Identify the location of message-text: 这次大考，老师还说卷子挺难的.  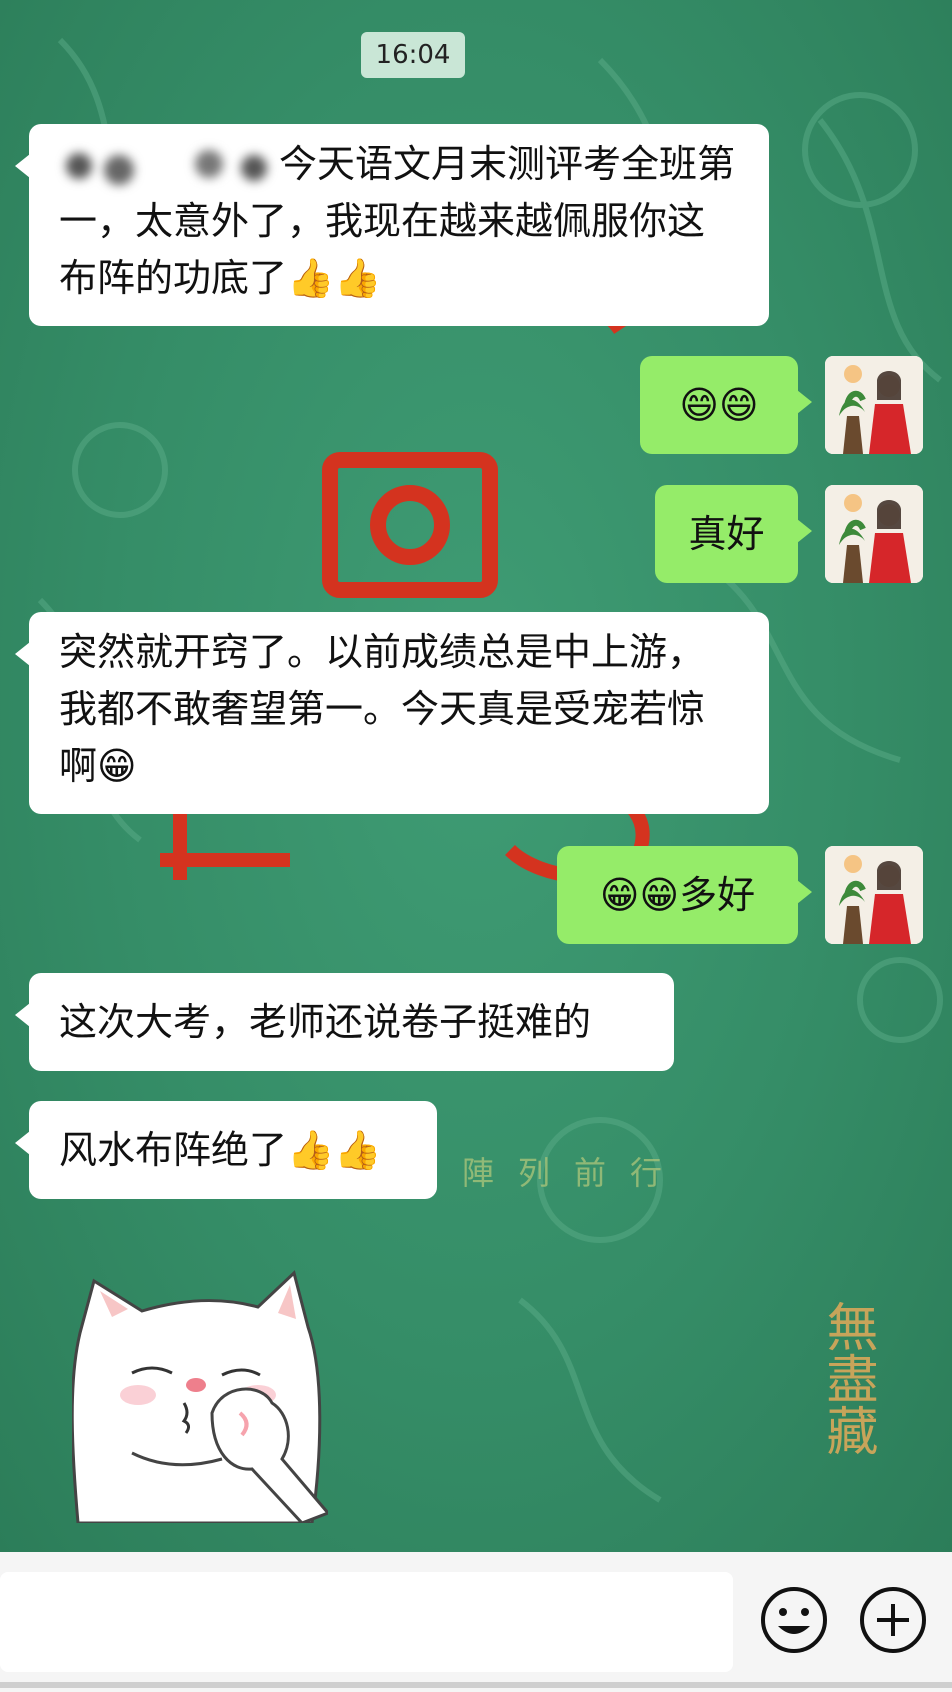
(325, 1021).